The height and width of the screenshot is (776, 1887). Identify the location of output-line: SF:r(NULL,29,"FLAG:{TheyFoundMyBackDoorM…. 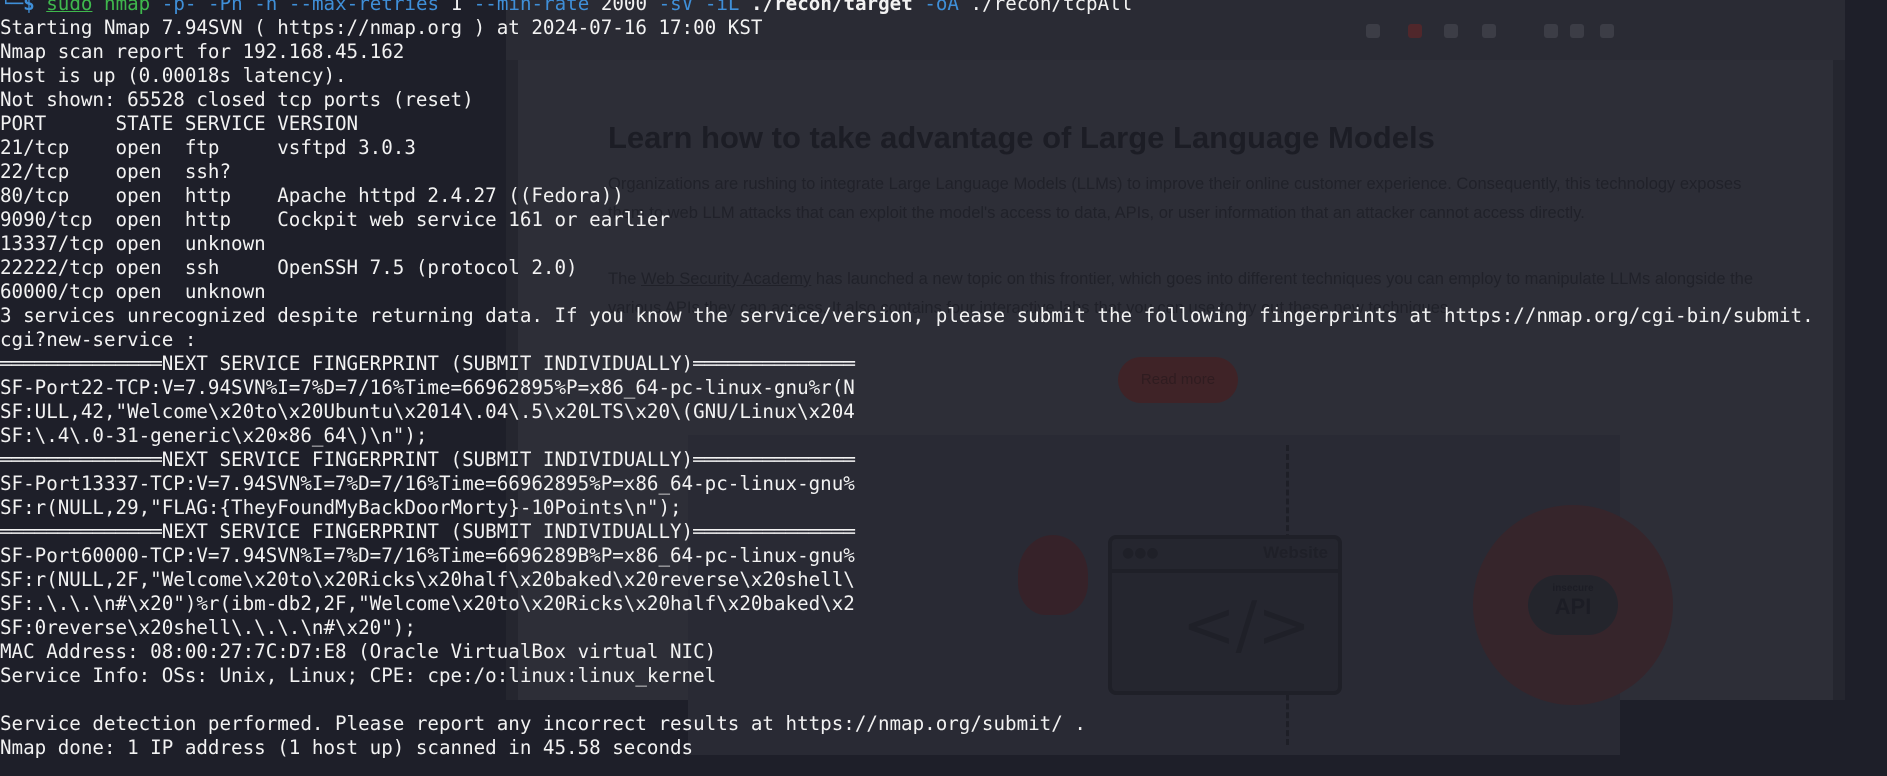
(341, 507).